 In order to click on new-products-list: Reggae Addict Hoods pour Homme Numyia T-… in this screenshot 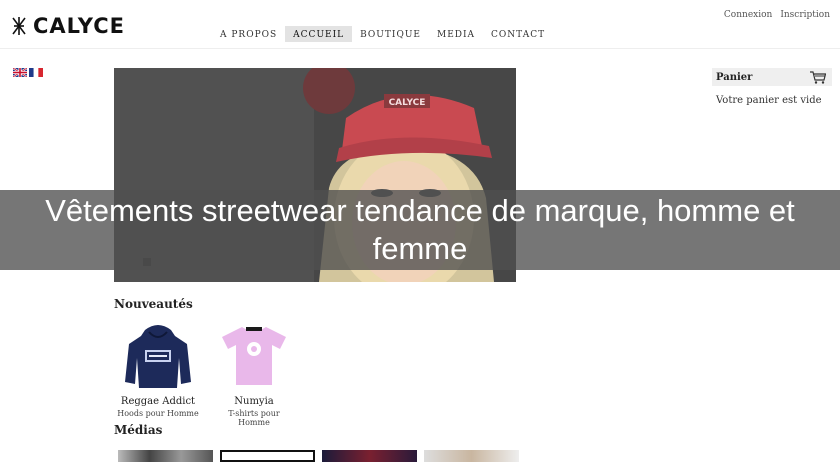, I will do `click(206, 372)`.